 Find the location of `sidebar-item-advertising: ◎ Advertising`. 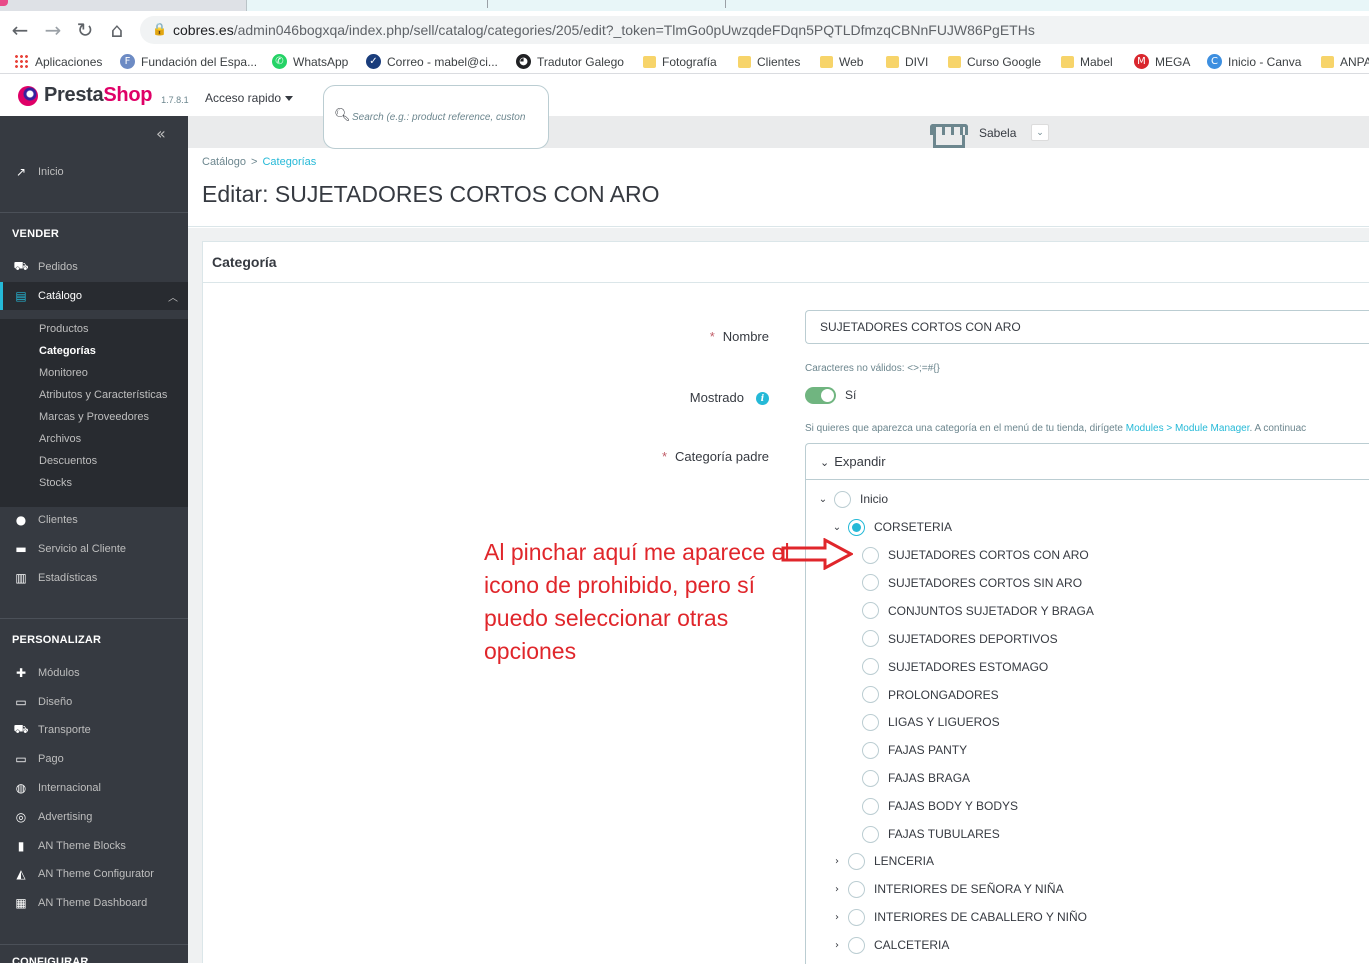

sidebar-item-advertising: ◎ Advertising is located at coordinates (94, 817).